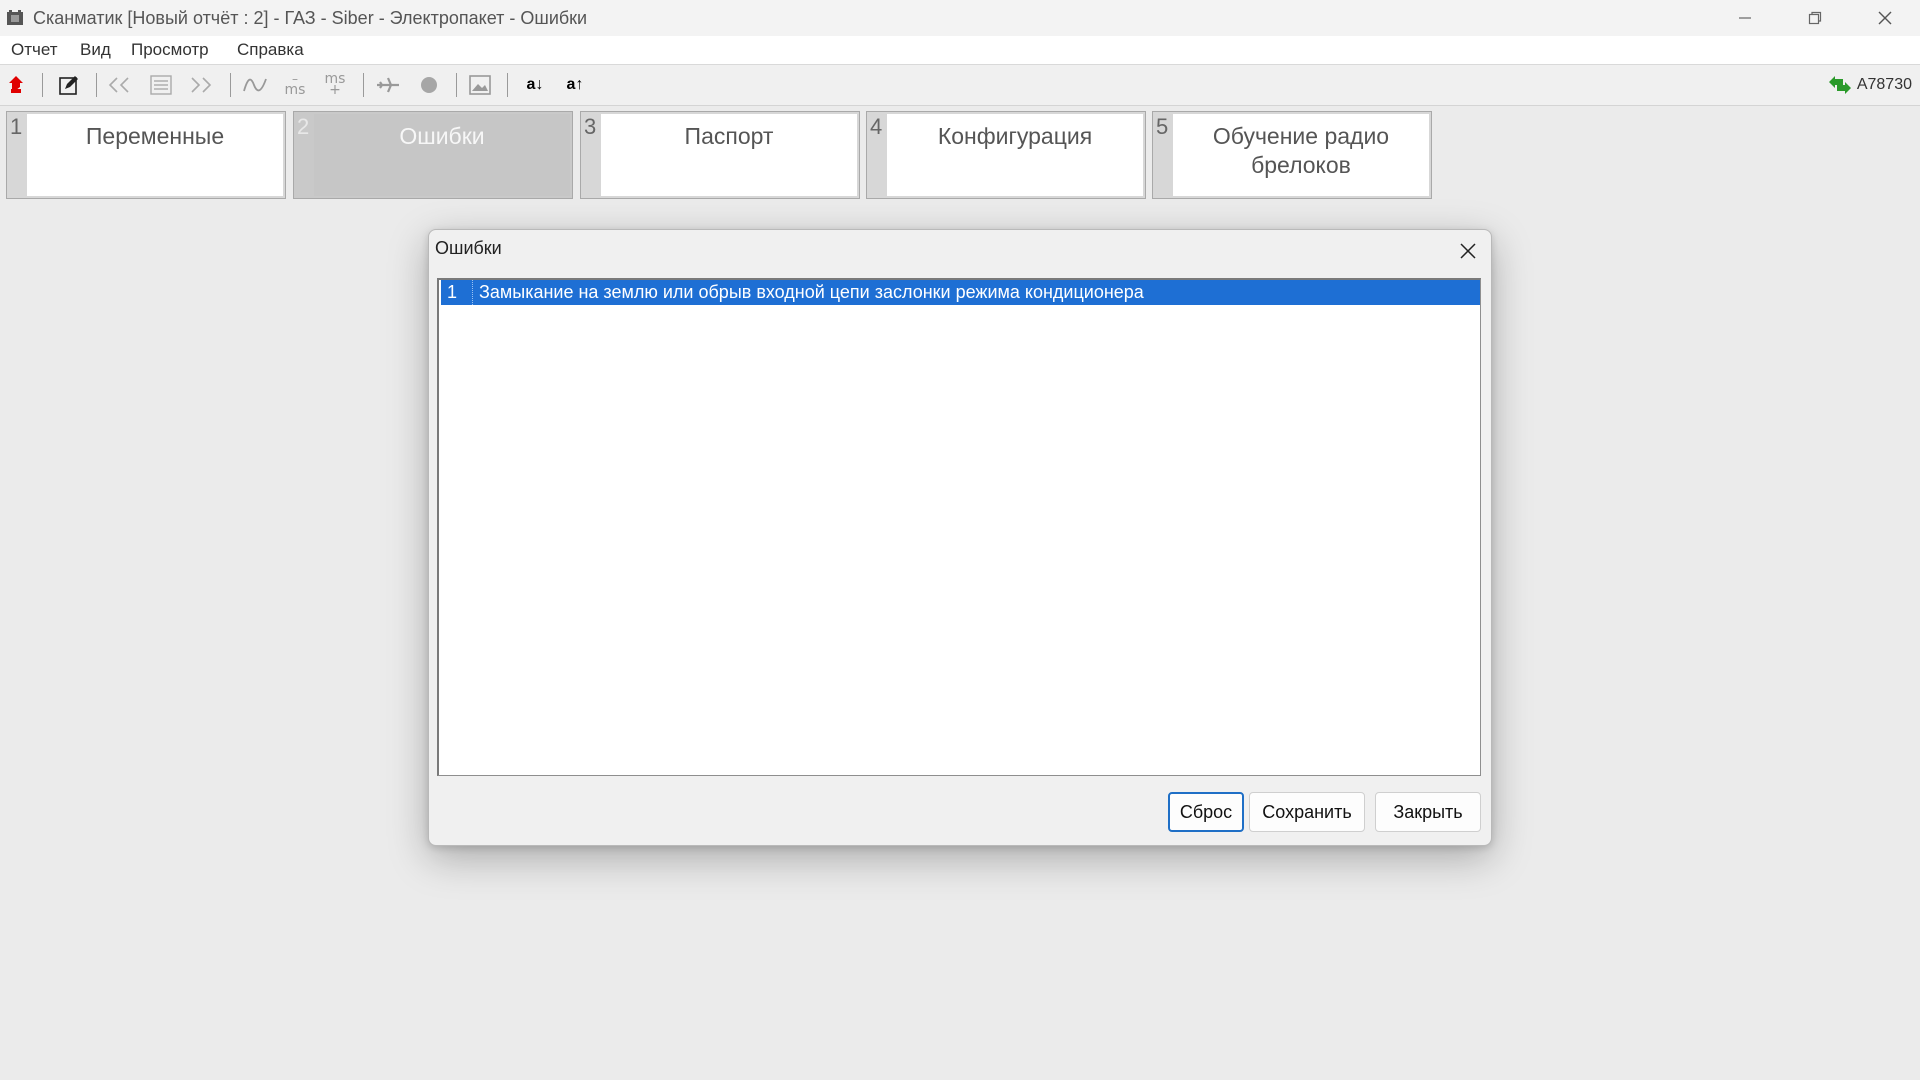  What do you see at coordinates (457, 292) in the screenshot?
I see `error-number: 1` at bounding box center [457, 292].